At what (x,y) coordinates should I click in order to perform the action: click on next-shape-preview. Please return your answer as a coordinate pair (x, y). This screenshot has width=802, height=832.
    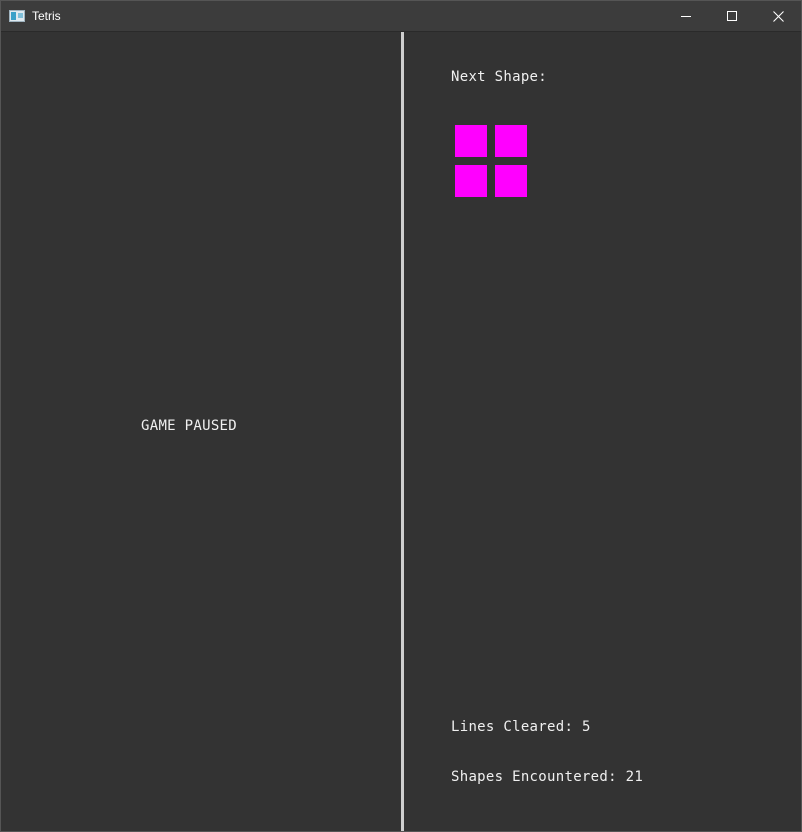
    Looking at the image, I should click on (495, 165).